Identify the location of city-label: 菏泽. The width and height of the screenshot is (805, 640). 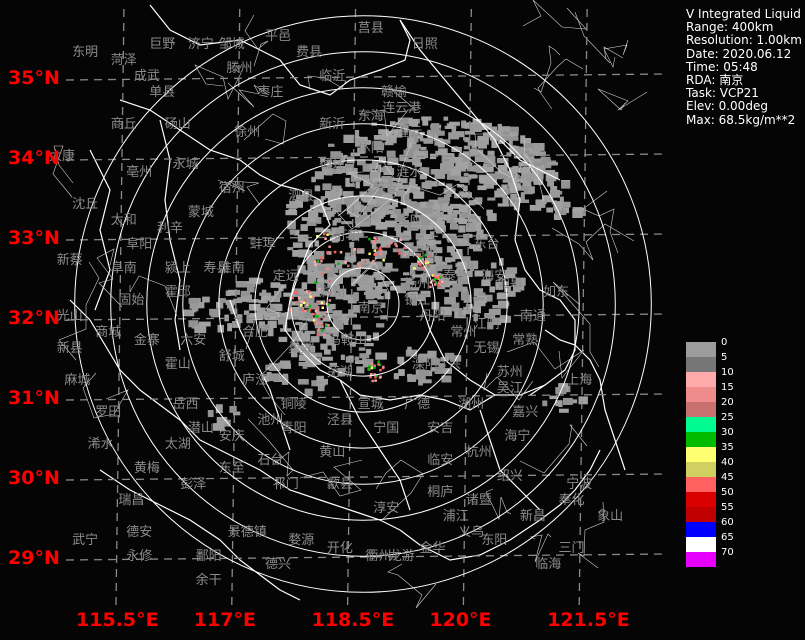
(124, 60).